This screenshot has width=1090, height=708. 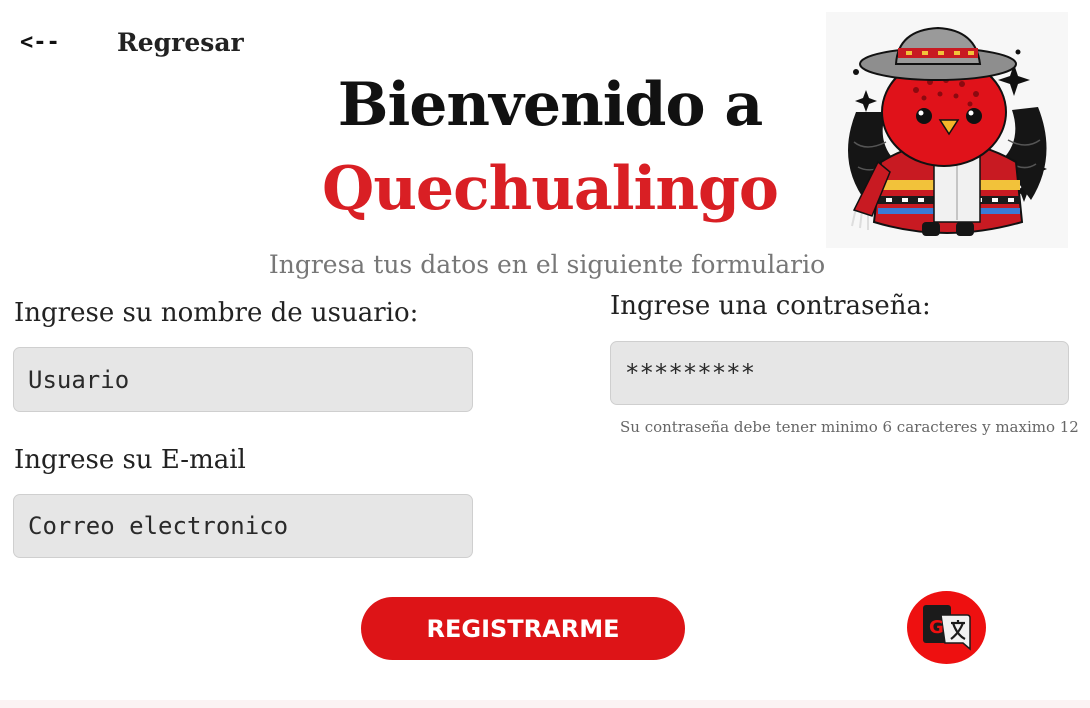 I want to click on app-name-title: Quechualingo, so click(x=550, y=189).